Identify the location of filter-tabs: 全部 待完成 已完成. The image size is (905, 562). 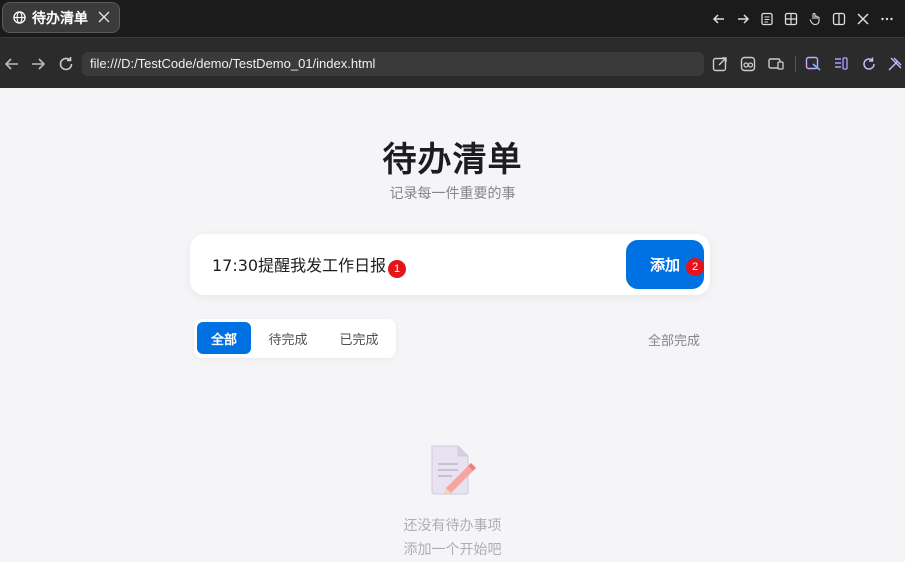
(295, 338).